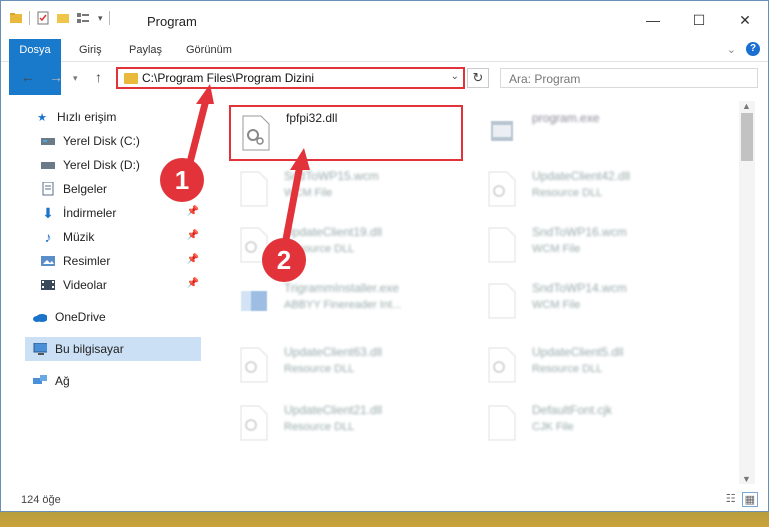 This screenshot has height=527, width=769. What do you see at coordinates (333, 232) in the screenshot?
I see `file-name: UpdateClient19.dll` at bounding box center [333, 232].